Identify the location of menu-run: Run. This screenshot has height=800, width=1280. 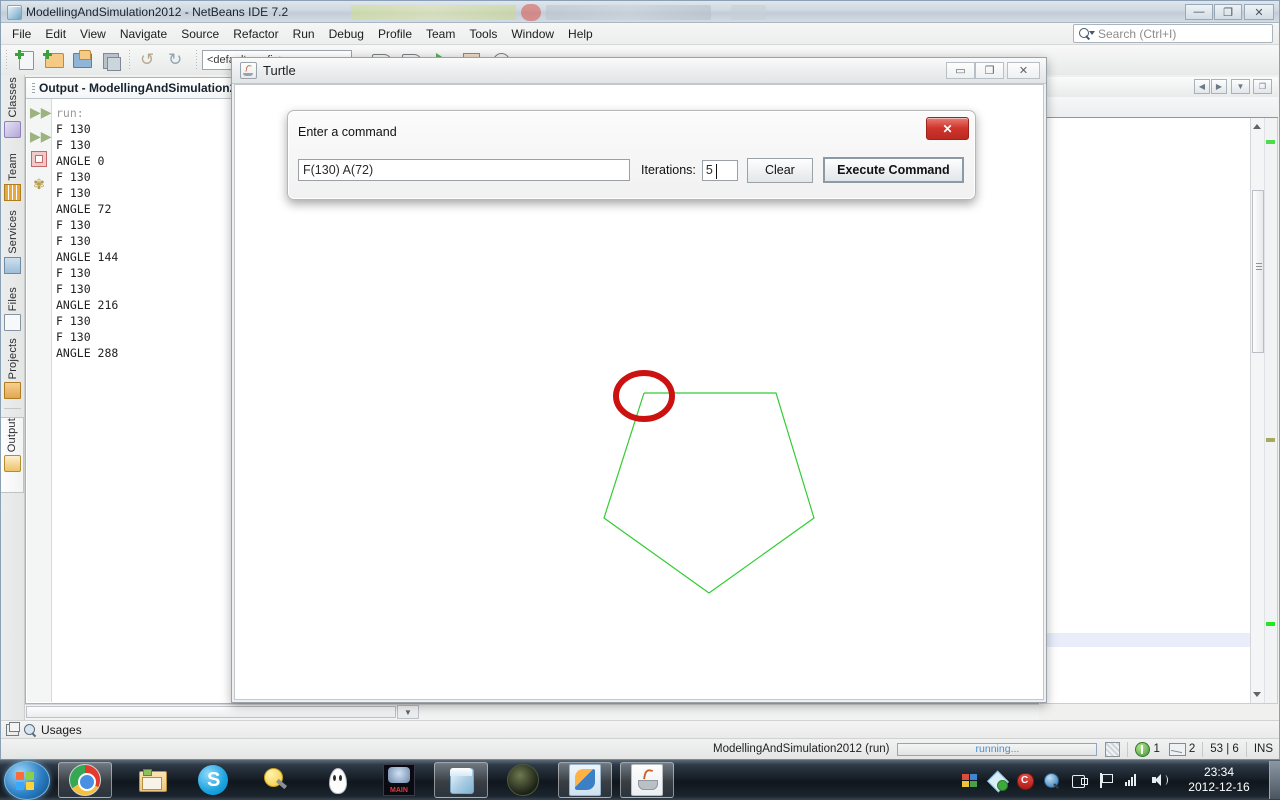
(304, 34).